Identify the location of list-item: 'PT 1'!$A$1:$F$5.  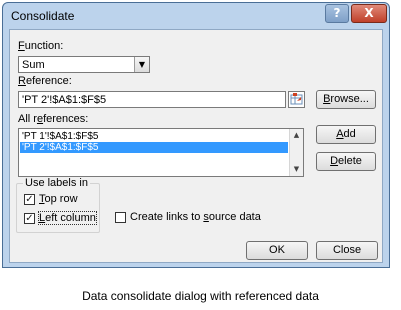
(154, 136).